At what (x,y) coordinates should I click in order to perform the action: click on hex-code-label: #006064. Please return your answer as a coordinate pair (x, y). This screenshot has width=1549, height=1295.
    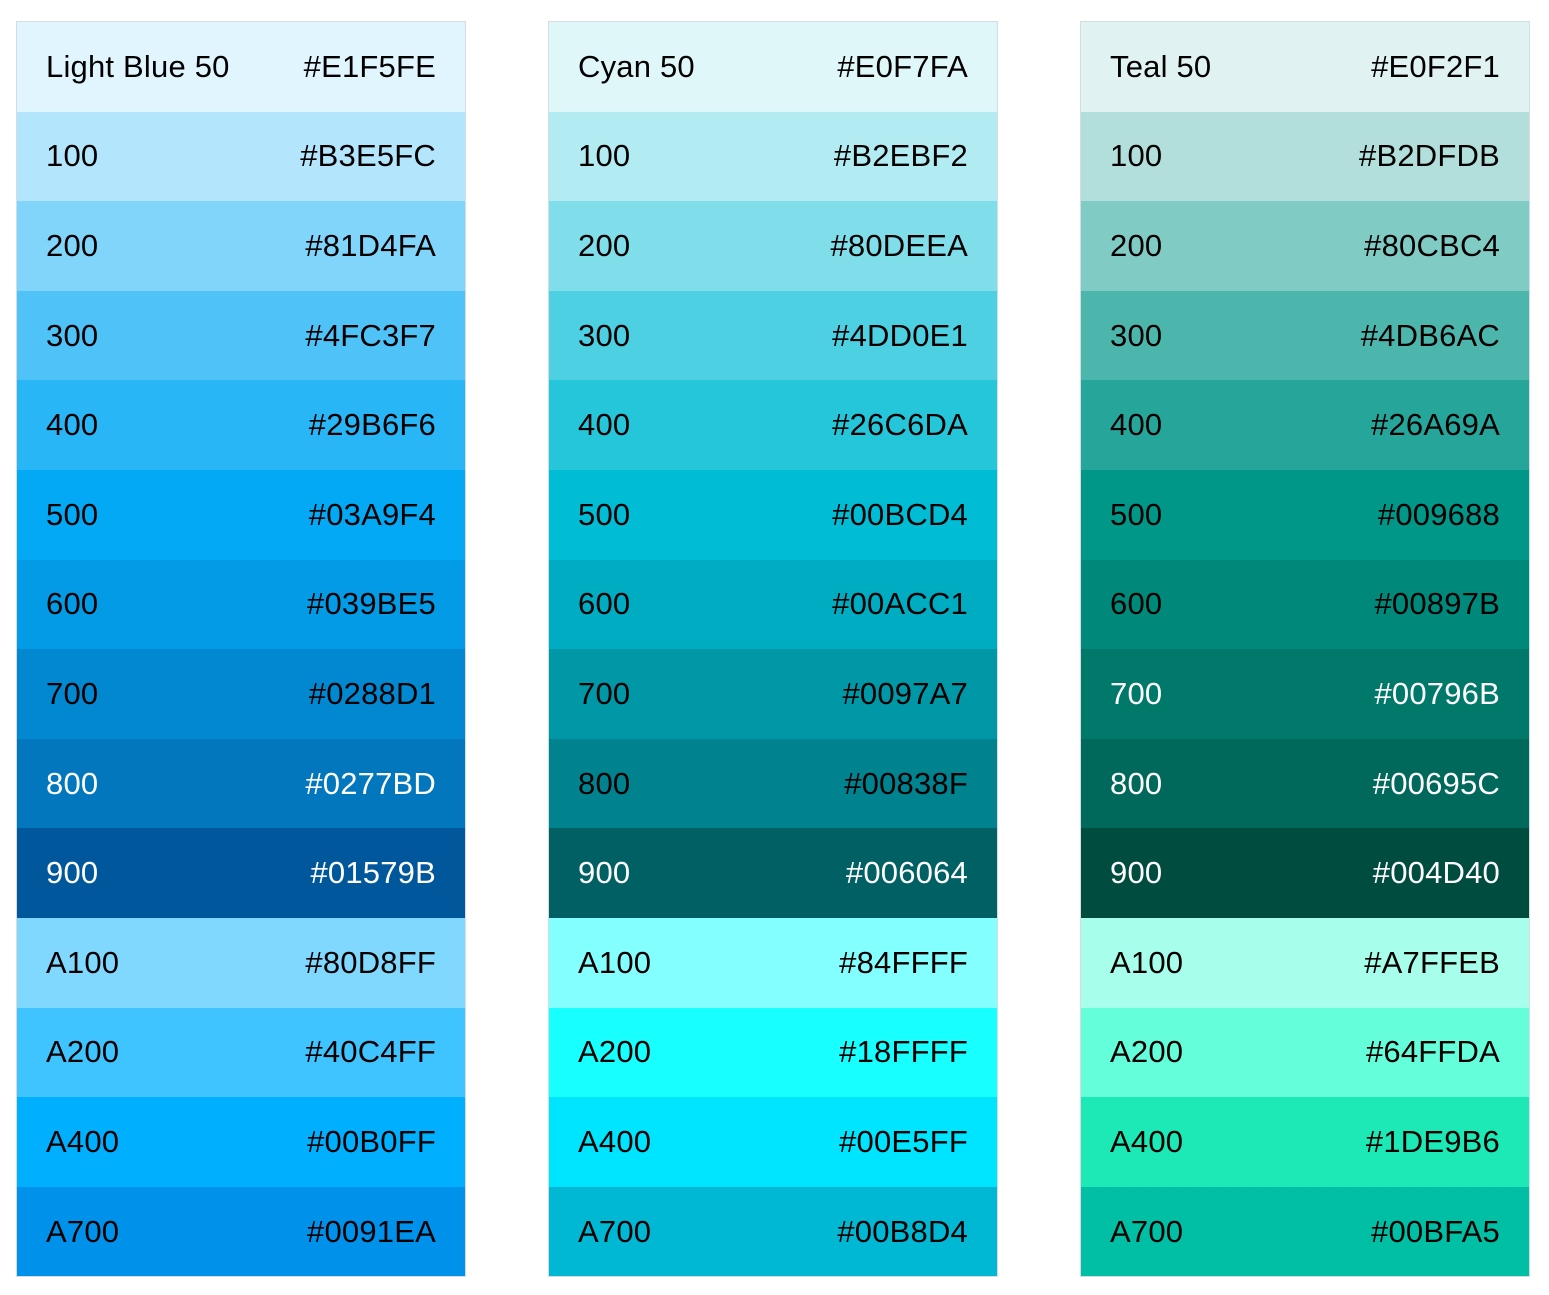
    Looking at the image, I should click on (906, 873).